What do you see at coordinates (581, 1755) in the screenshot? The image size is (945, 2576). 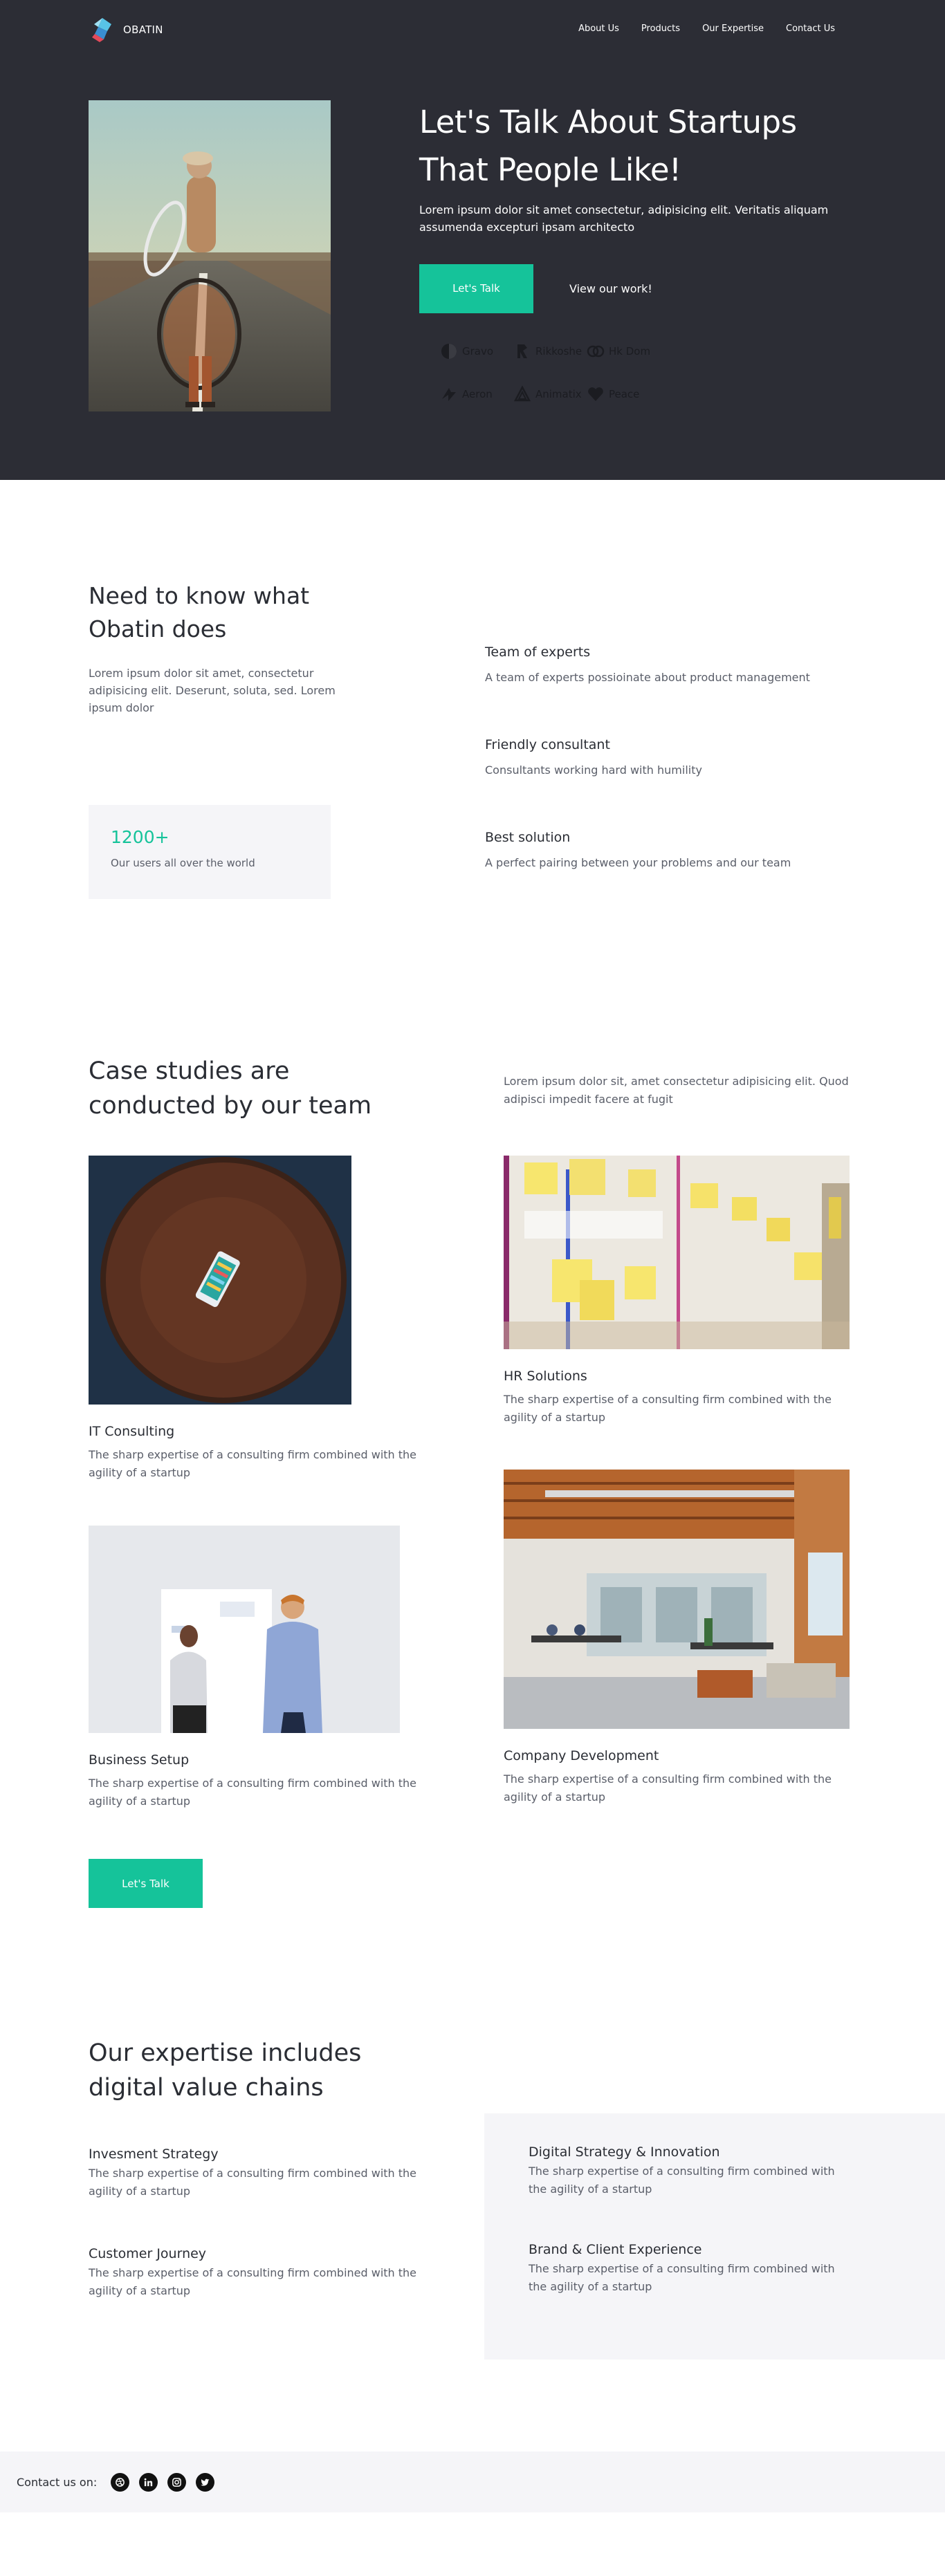 I see `case-title: Company Development` at bounding box center [581, 1755].